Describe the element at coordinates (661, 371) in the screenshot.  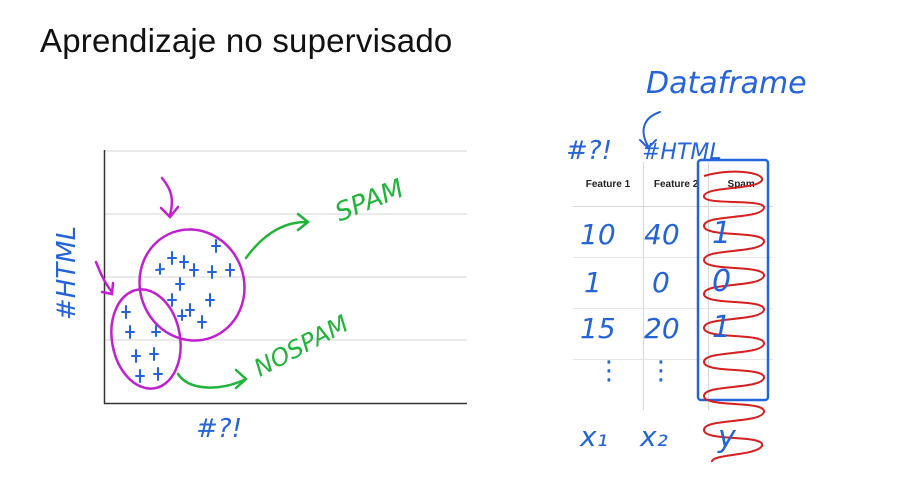
I see `cell-r4-f2: ⋮` at that location.